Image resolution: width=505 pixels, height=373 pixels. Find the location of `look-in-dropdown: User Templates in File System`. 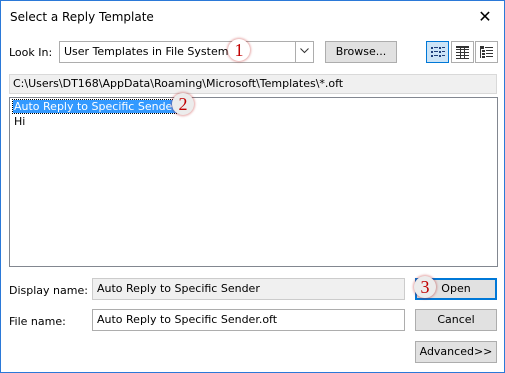

look-in-dropdown: User Templates in File System is located at coordinates (186, 52).